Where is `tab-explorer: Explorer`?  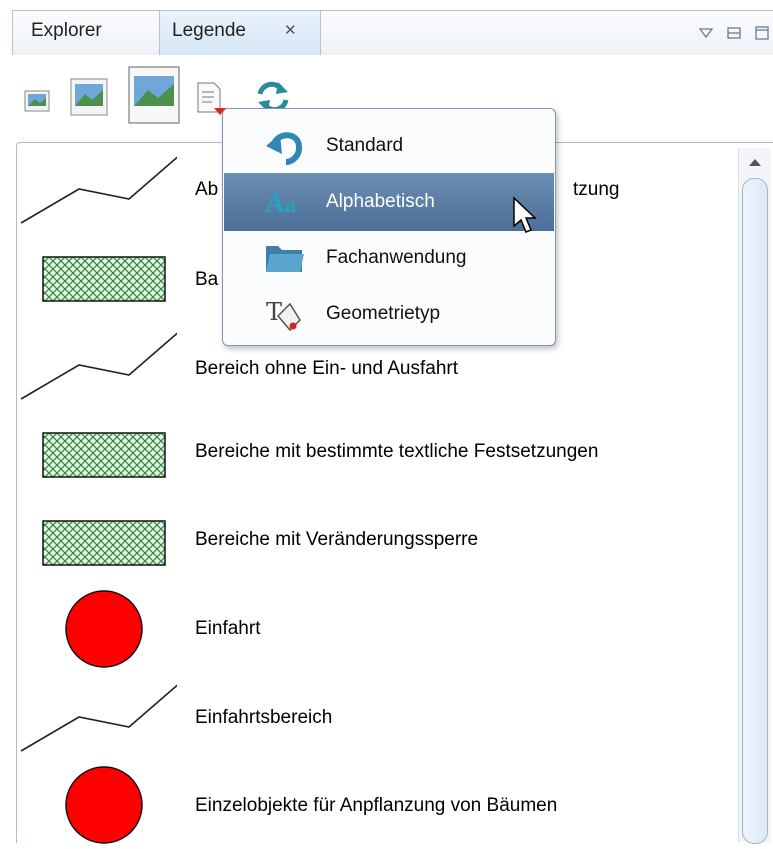
tab-explorer: Explorer is located at coordinates (85, 33).